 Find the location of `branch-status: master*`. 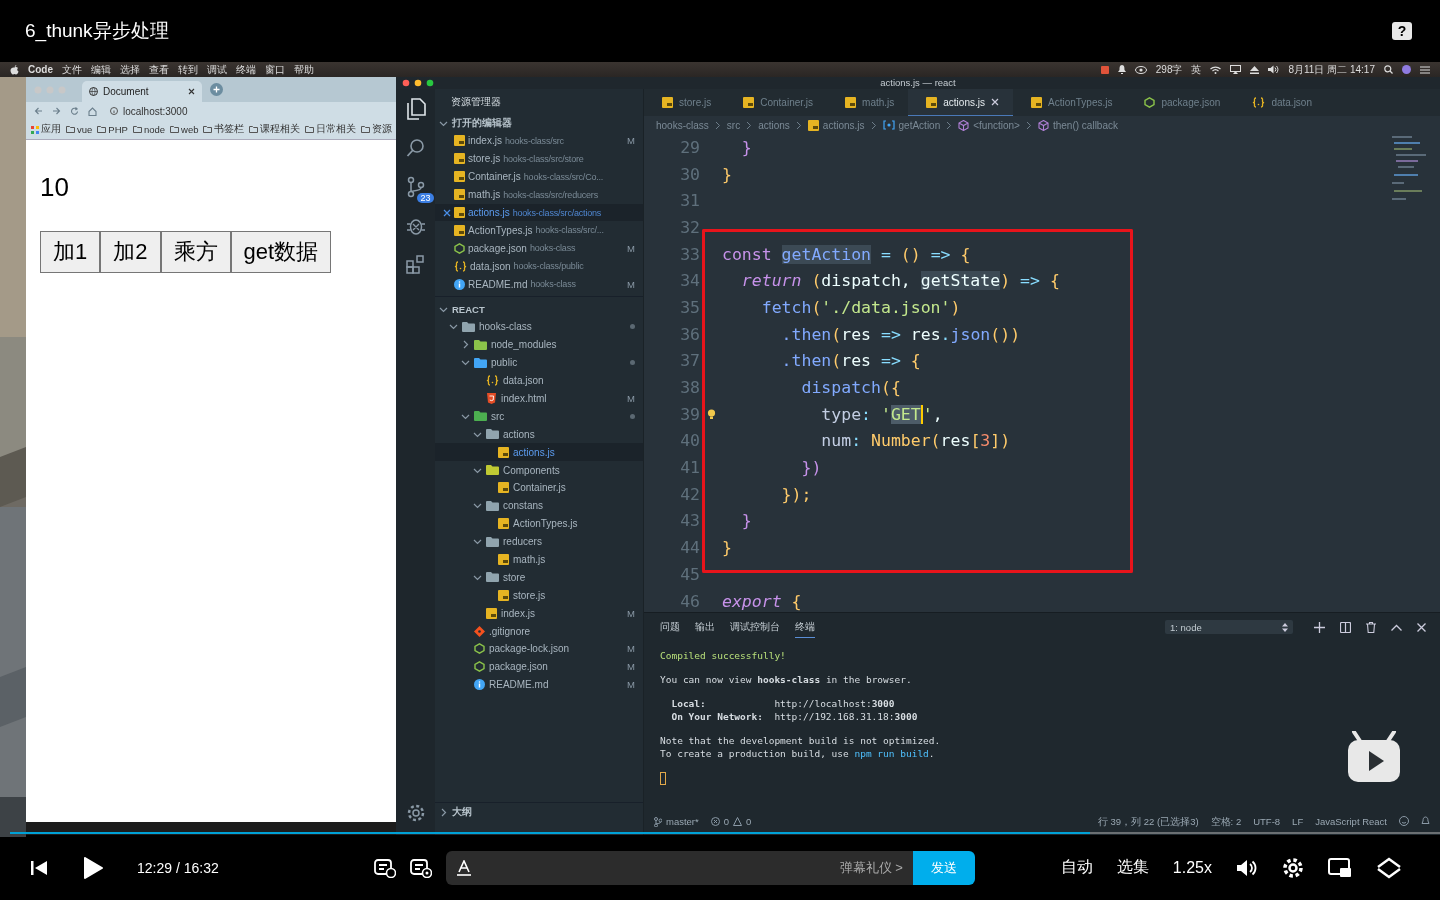

branch-status: master* is located at coordinates (676, 821).